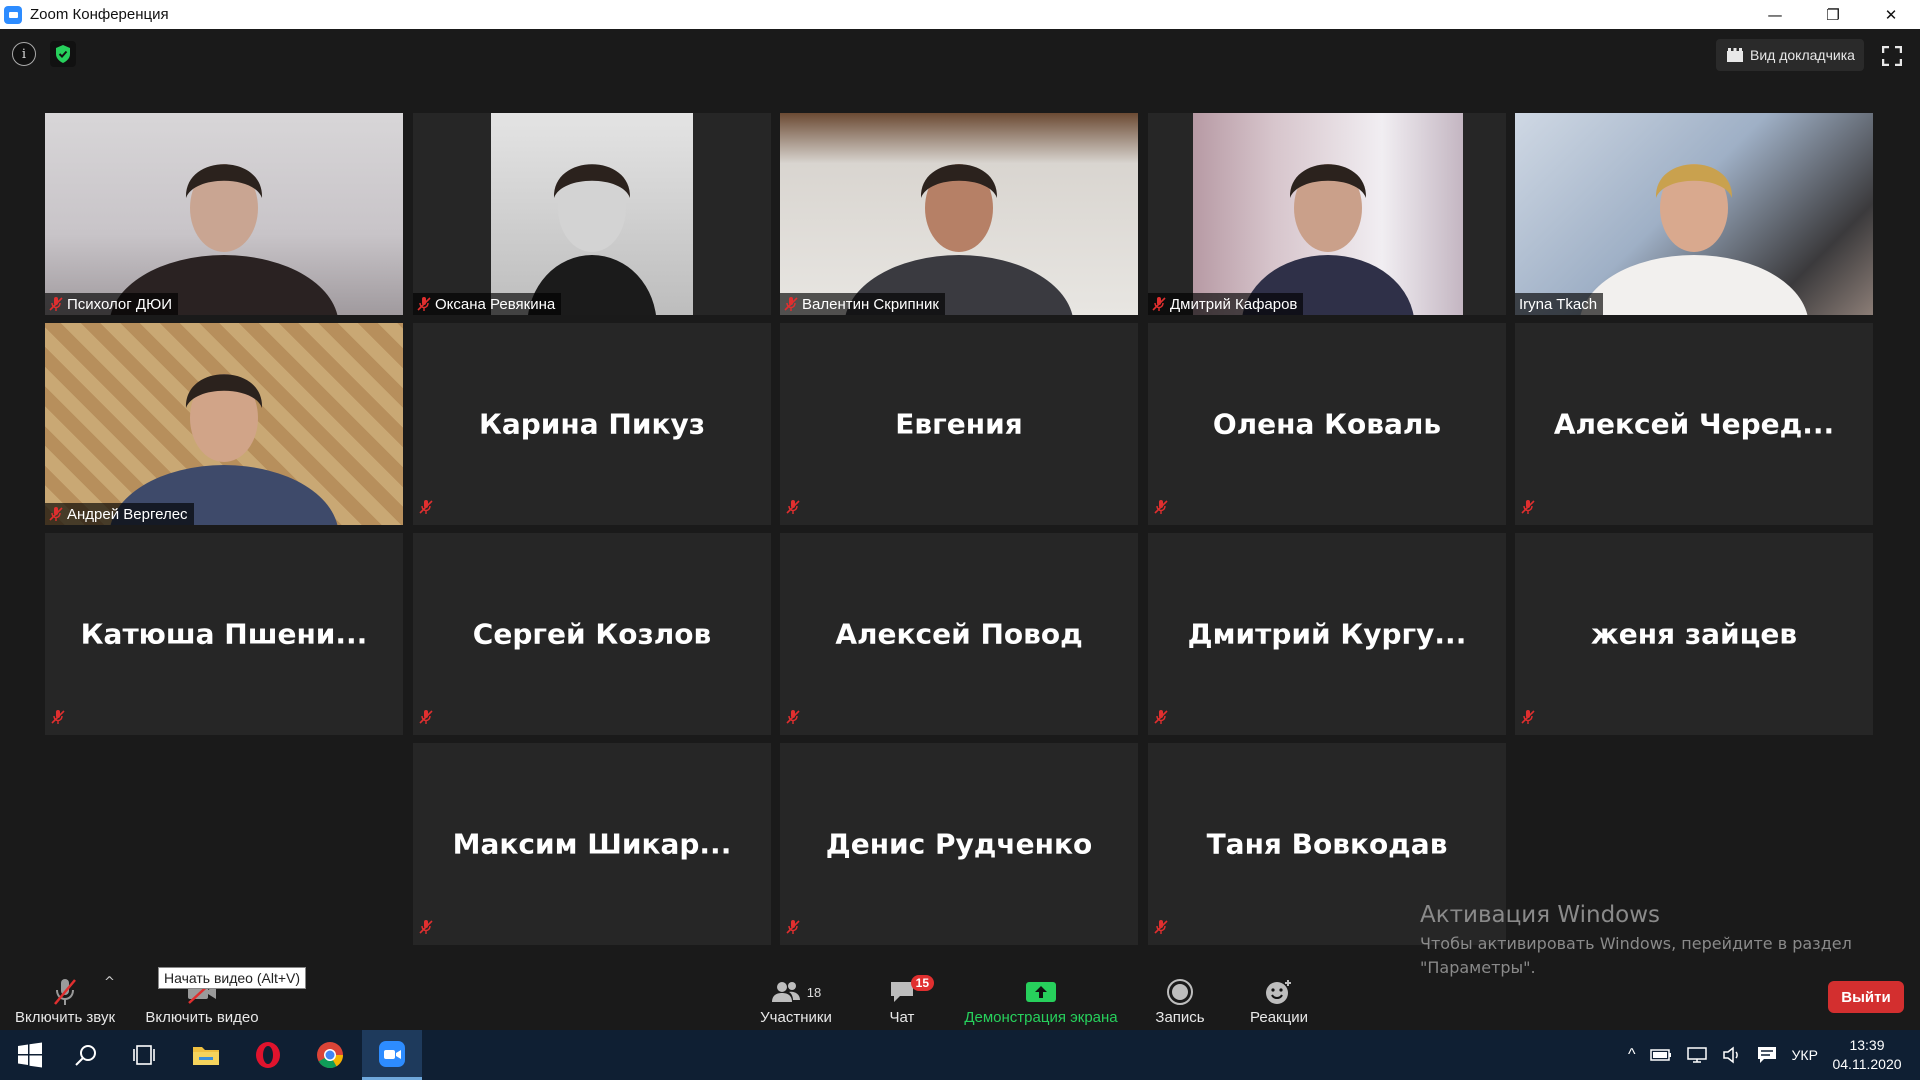 Image resolution: width=1920 pixels, height=1080 pixels. I want to click on opera-browser-icon, so click(268, 1055).